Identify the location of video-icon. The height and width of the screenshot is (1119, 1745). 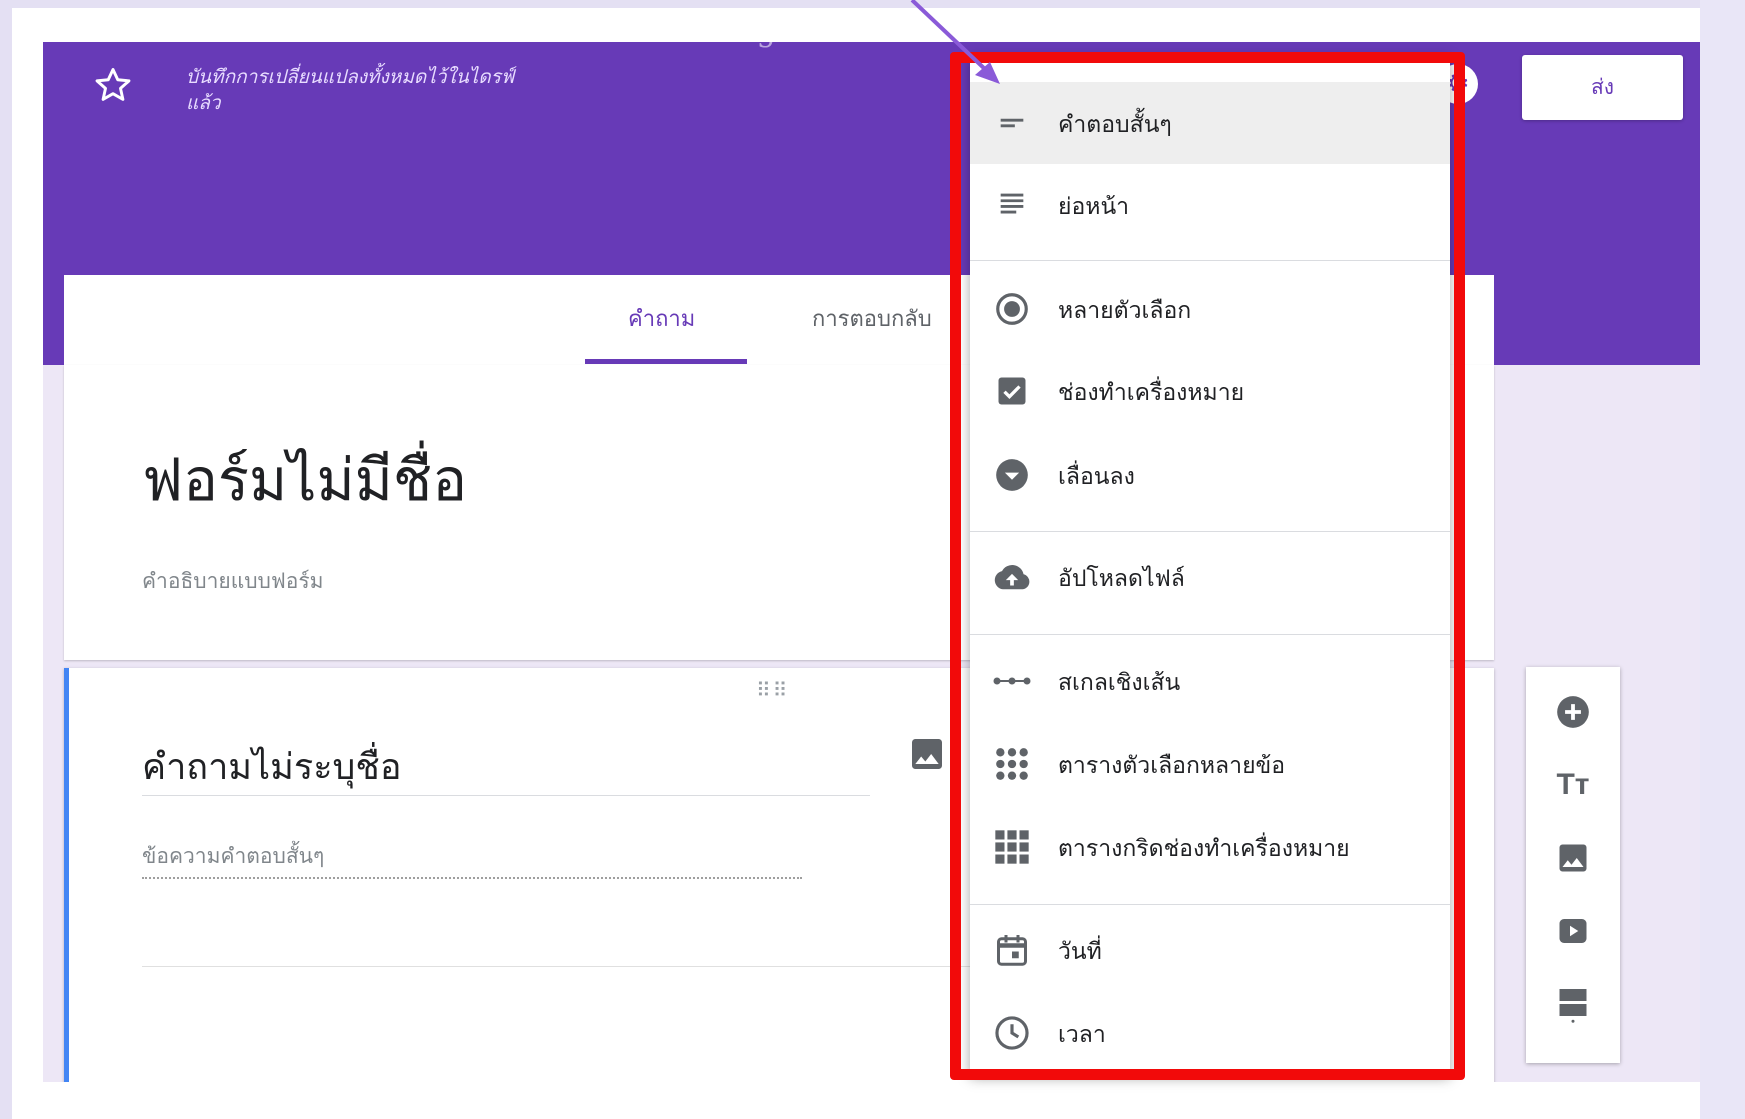
(1573, 931).